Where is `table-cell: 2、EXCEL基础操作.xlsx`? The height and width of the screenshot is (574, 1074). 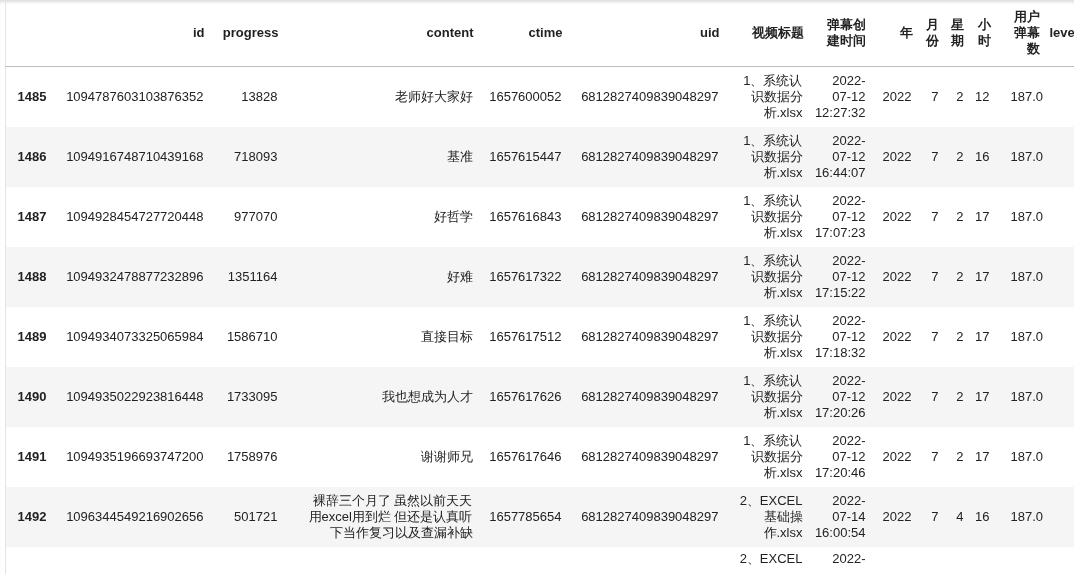
table-cell: 2、EXCEL基础操作.xlsx is located at coordinates (767, 516).